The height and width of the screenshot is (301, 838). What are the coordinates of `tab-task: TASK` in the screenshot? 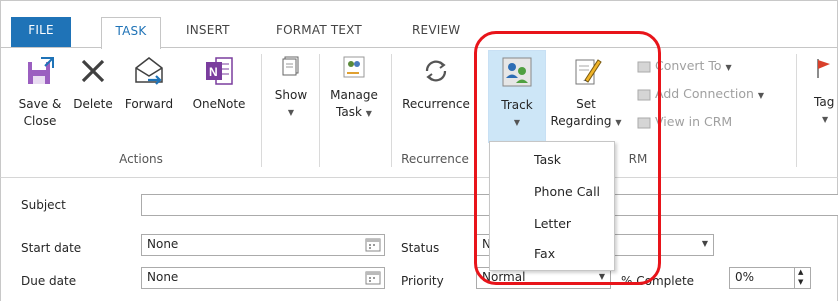 It's located at (131, 33).